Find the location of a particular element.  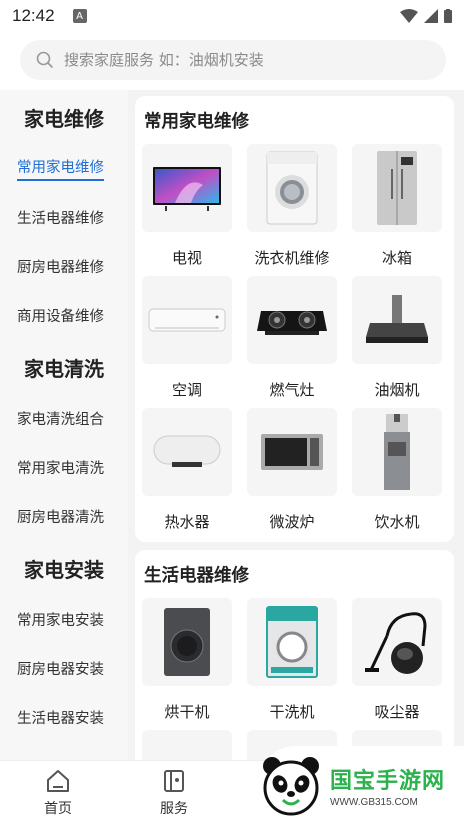

sidebar-item-kitchen-appliance-install: 厨房电器安装 is located at coordinates (64, 668).